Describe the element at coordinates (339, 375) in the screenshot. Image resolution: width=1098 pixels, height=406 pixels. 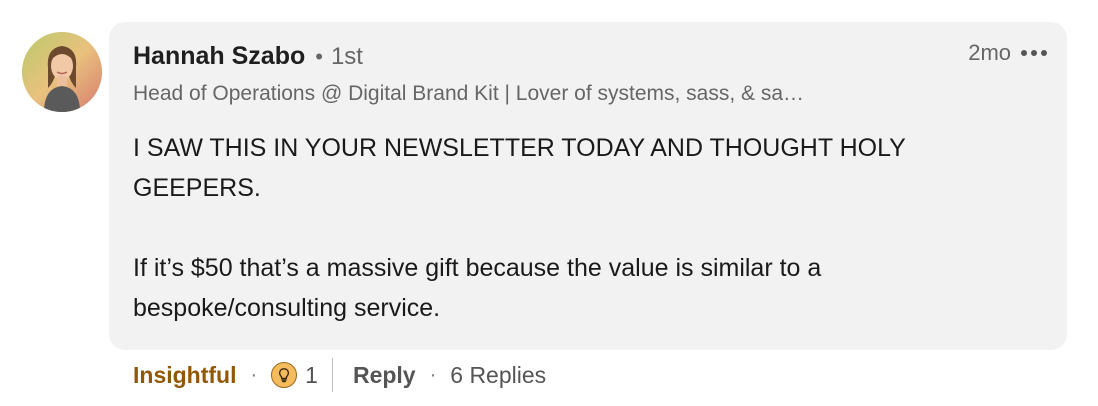
I see `comment-actions: Insightful · 1 Reply · 6 Replies` at that location.